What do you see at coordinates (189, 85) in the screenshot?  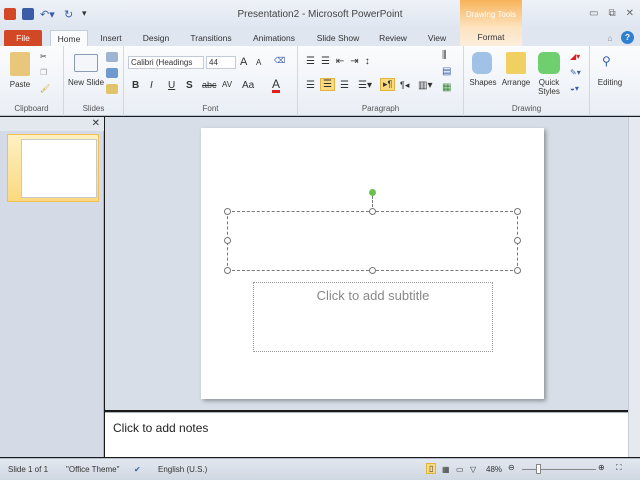 I see `shadow-button: S` at bounding box center [189, 85].